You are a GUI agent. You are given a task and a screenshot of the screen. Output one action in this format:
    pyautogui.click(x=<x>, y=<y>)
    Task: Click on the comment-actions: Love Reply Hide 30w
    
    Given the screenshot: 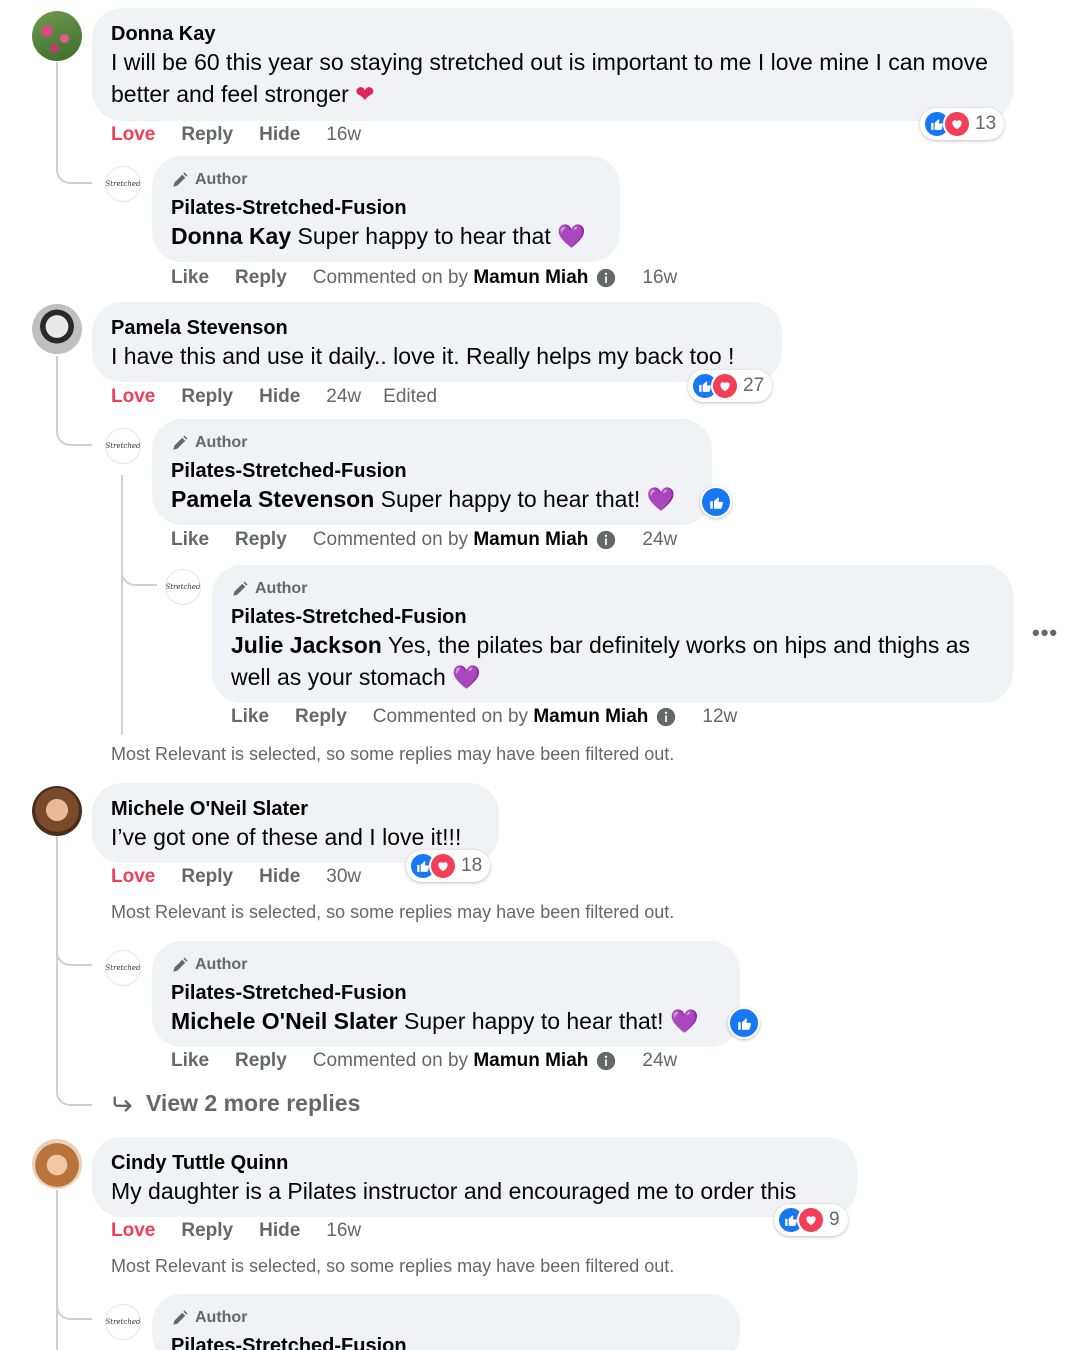 What is the action you would take?
    pyautogui.click(x=247, y=877)
    